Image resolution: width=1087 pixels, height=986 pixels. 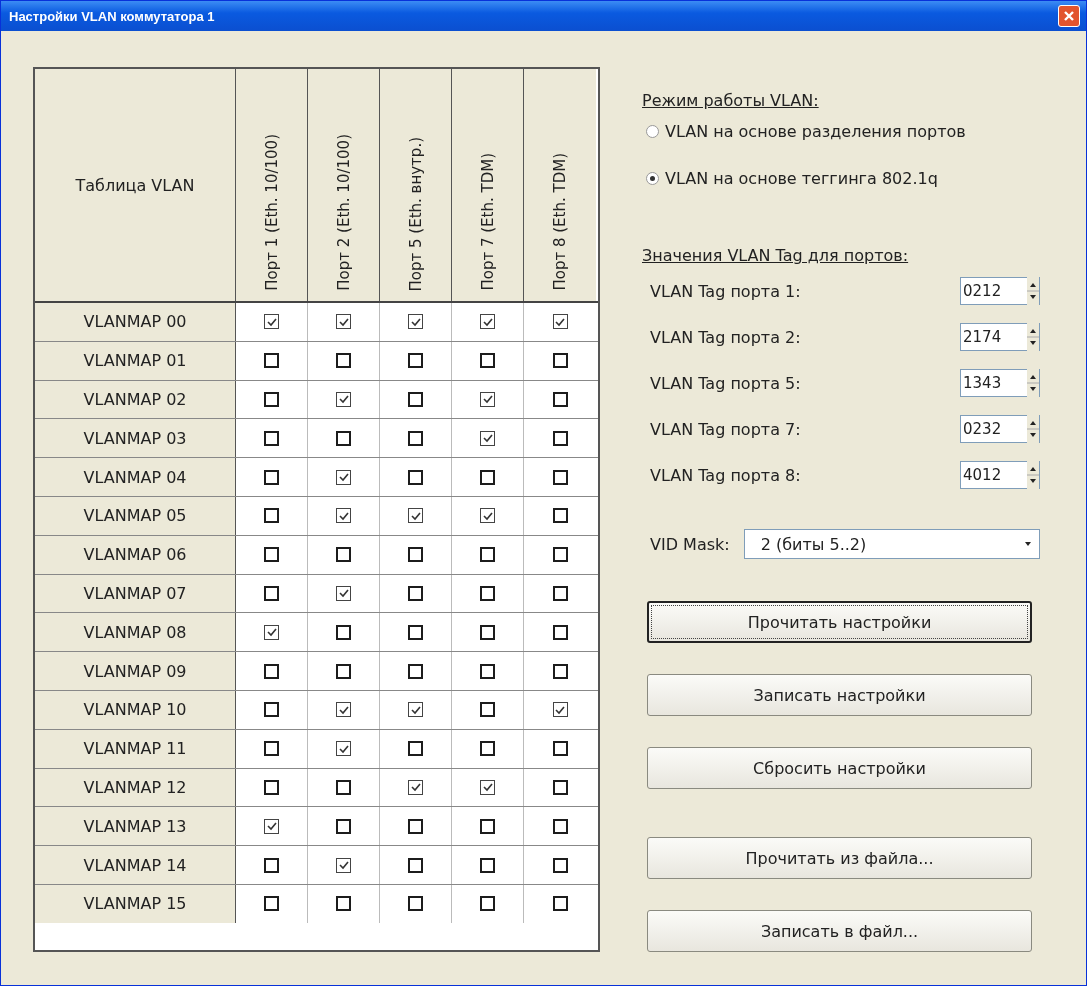 What do you see at coordinates (1000, 383) in the screenshot?
I see `spin-field: 1343` at bounding box center [1000, 383].